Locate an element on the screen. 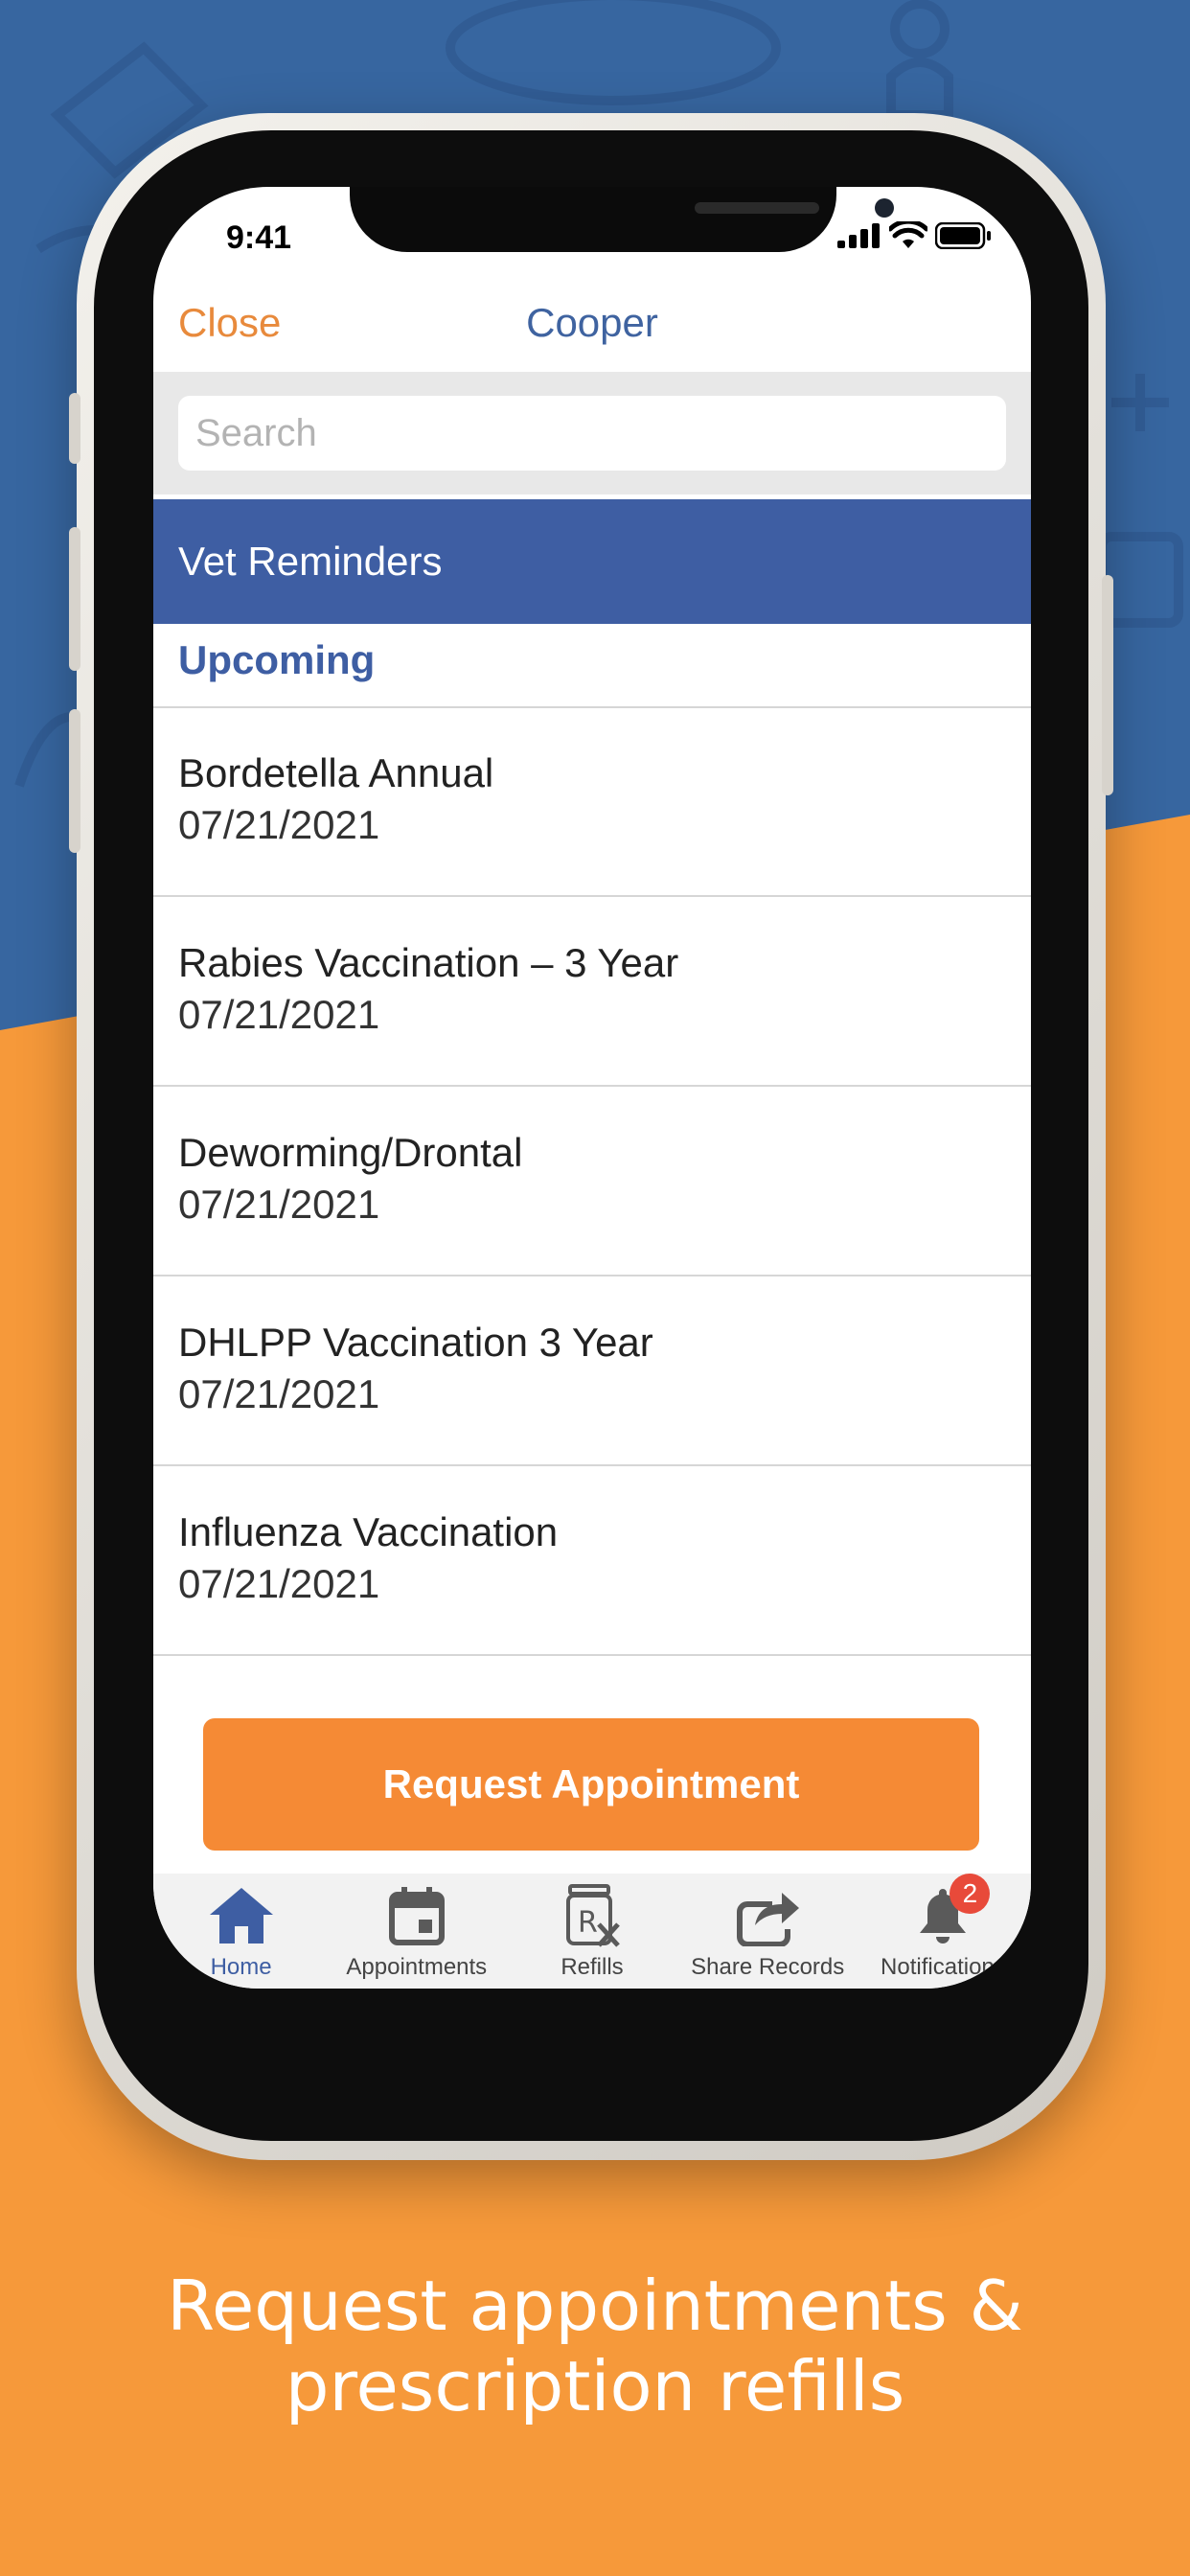 The image size is (1190, 2576). list-item: Deworming/Drontal 07/21/2021 is located at coordinates (592, 1181).